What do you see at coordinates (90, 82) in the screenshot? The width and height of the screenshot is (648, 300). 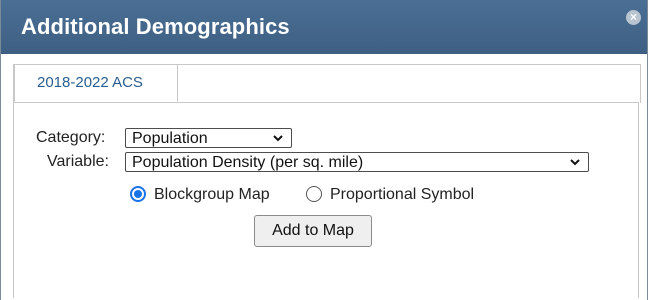 I see `tab-label: 2018-2022 ACS` at bounding box center [90, 82].